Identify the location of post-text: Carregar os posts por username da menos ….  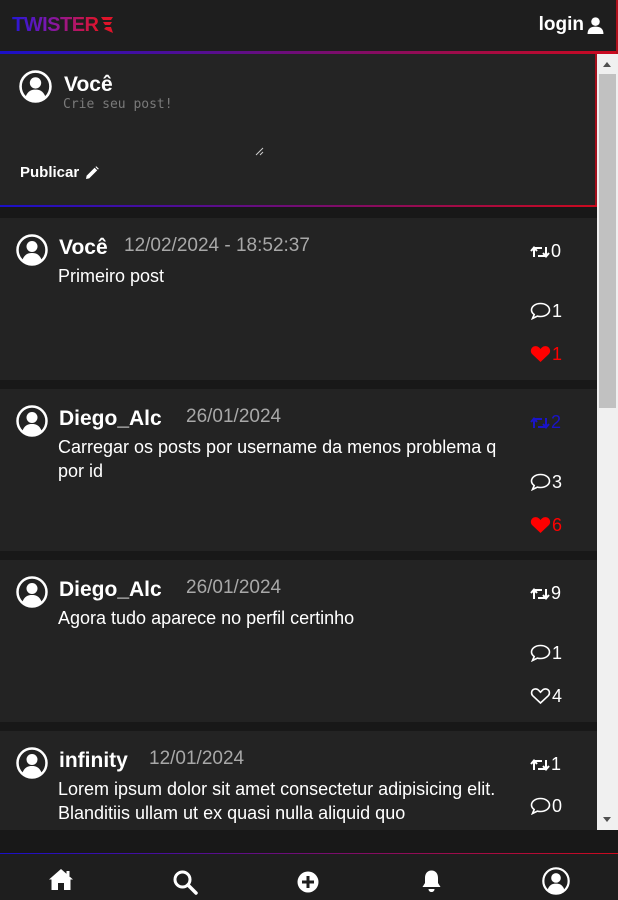
(277, 459).